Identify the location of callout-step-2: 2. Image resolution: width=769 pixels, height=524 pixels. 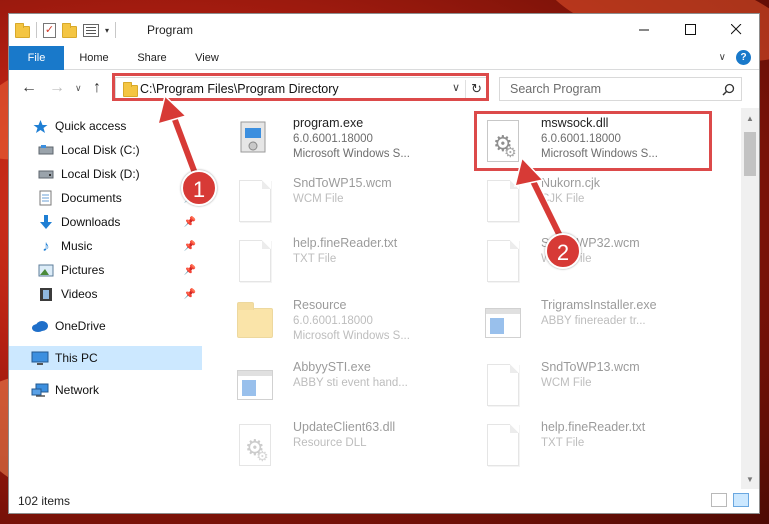
(563, 251).